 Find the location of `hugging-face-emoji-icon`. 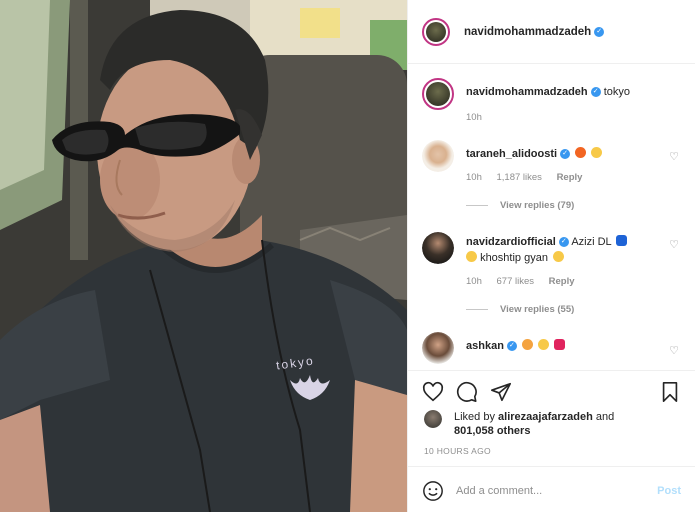

hugging-face-emoji-icon is located at coordinates (471, 256).